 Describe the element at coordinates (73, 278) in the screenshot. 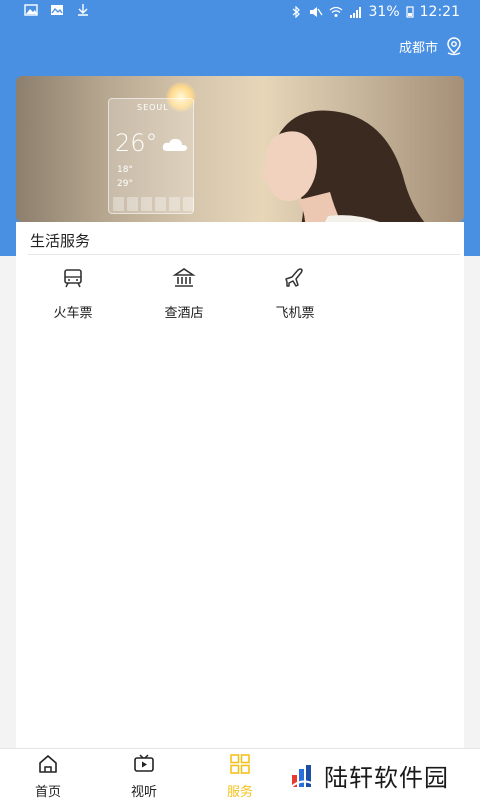

I see `train-icon` at that location.